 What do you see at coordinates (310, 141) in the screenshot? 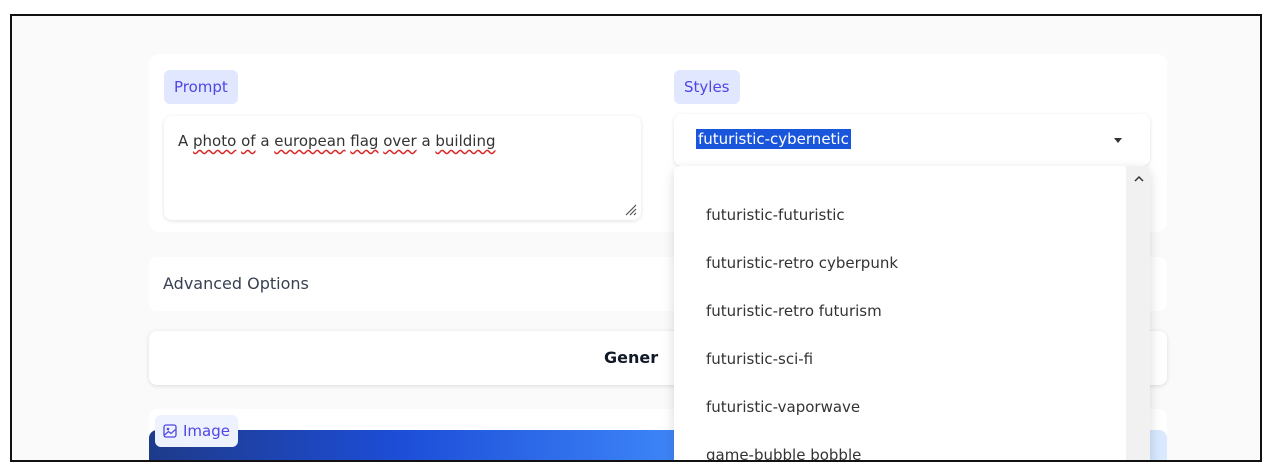
I see `prompt-word-misspelled: european` at bounding box center [310, 141].